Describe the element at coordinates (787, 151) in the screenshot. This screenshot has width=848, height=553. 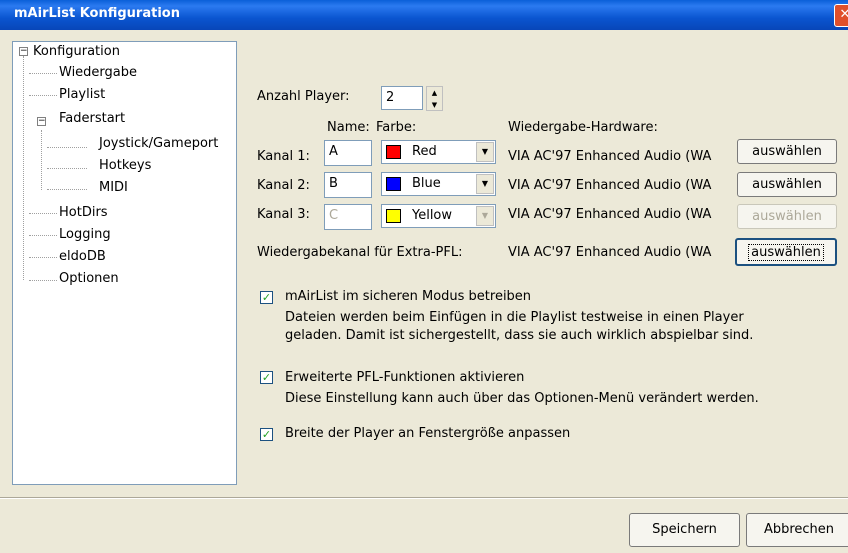
I see `channel-1-select-button: auswählen` at that location.